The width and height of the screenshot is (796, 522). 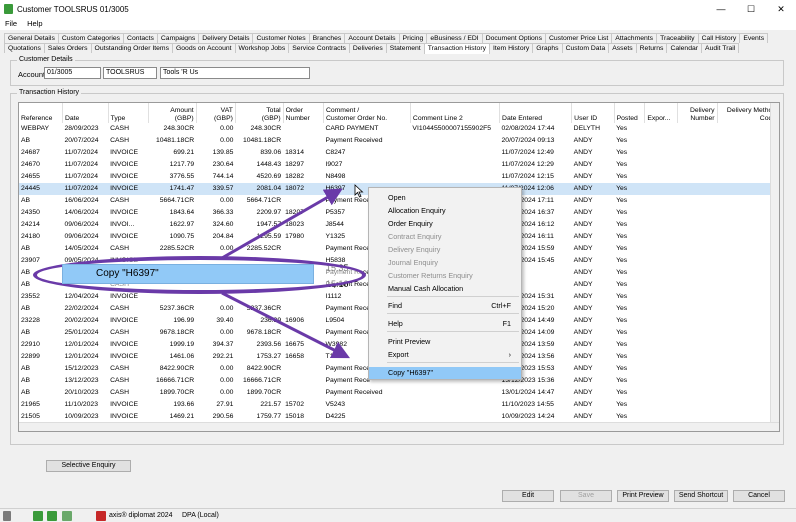 I want to click on menu-item-delivery-enquiry: Delivery Enquiry, so click(x=445, y=250).